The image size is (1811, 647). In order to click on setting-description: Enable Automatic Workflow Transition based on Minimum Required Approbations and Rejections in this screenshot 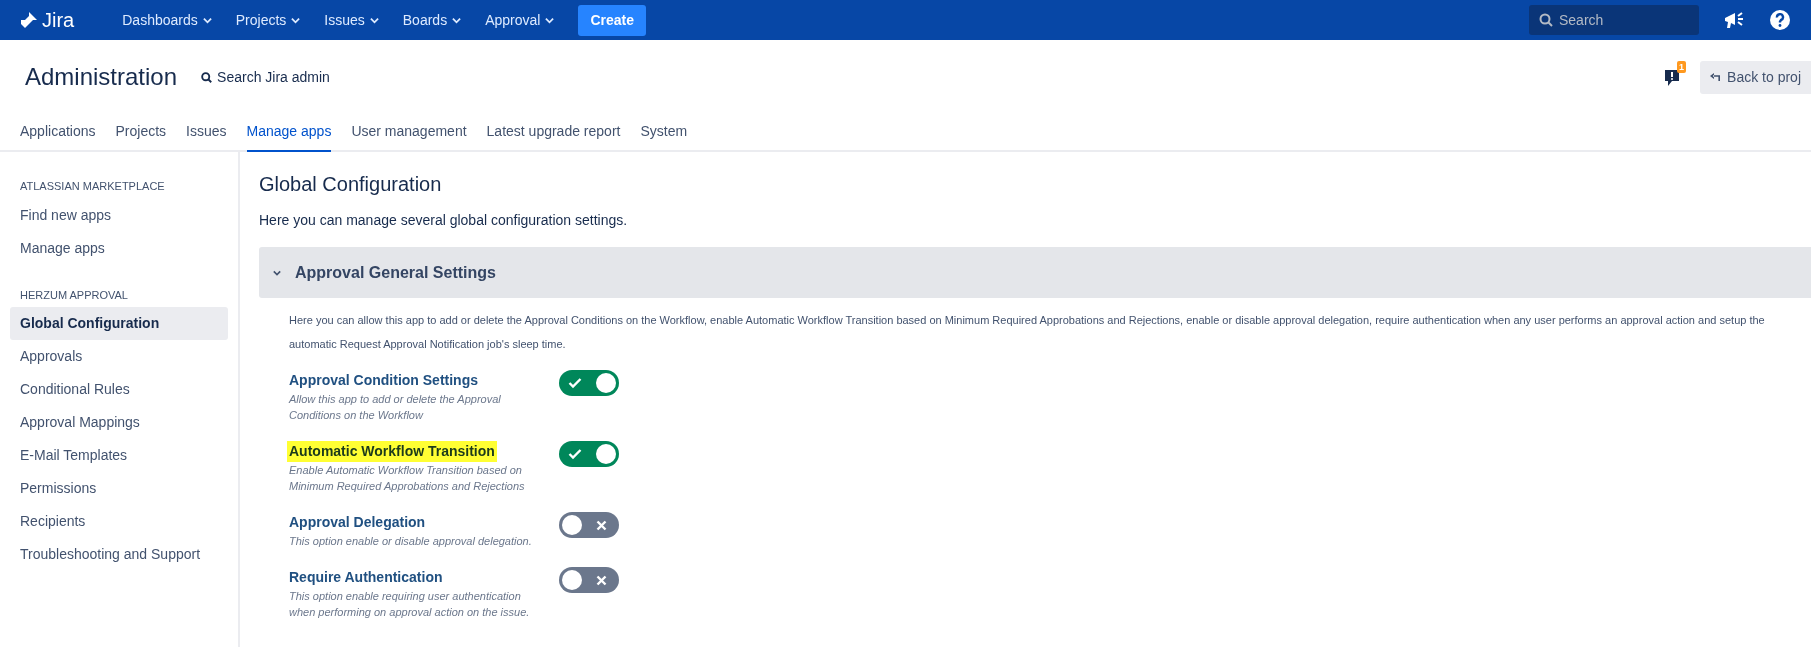, I will do `click(407, 478)`.